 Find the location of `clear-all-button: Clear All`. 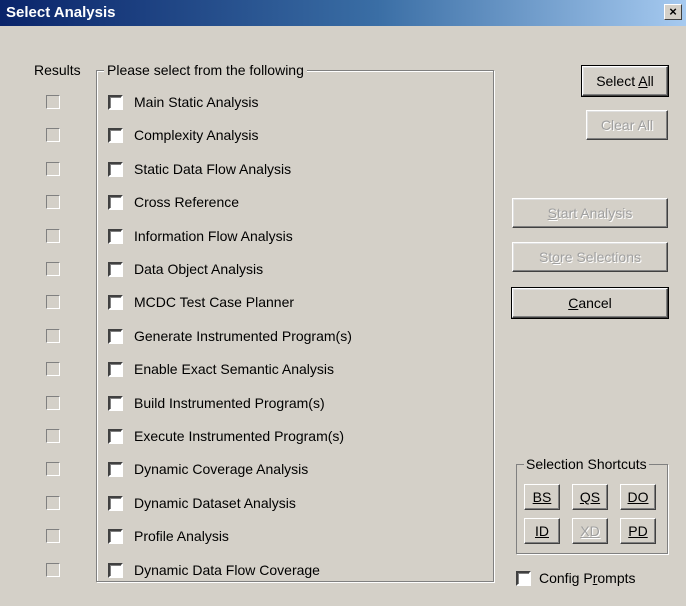

clear-all-button: Clear All is located at coordinates (627, 125).